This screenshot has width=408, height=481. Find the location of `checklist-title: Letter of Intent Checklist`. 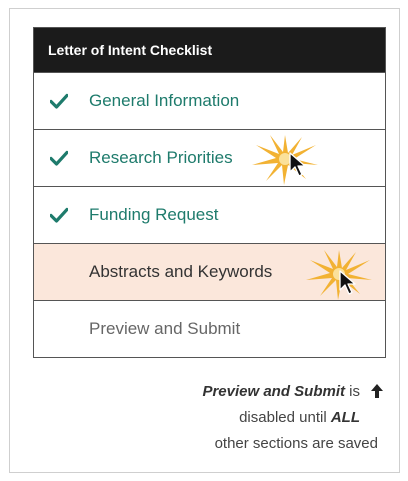

checklist-title: Letter of Intent Checklist is located at coordinates (209, 50).